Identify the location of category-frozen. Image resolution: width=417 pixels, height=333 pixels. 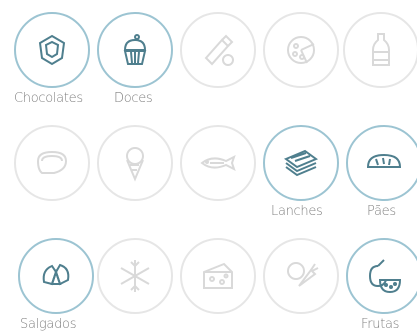
(135, 276).